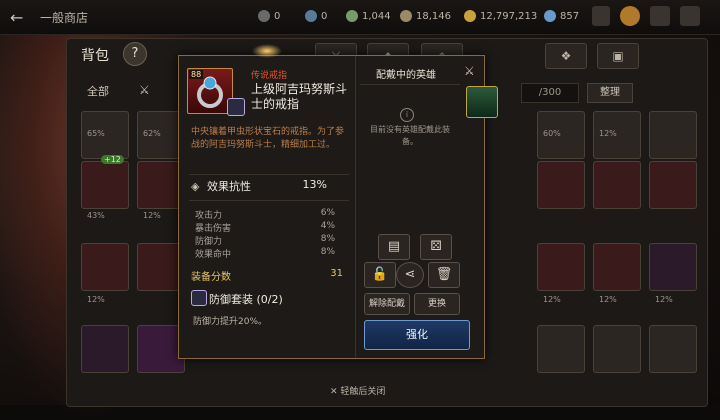 This screenshot has height=420, width=720. What do you see at coordinates (410, 275) in the screenshot?
I see `share-button: ⋖` at bounding box center [410, 275].